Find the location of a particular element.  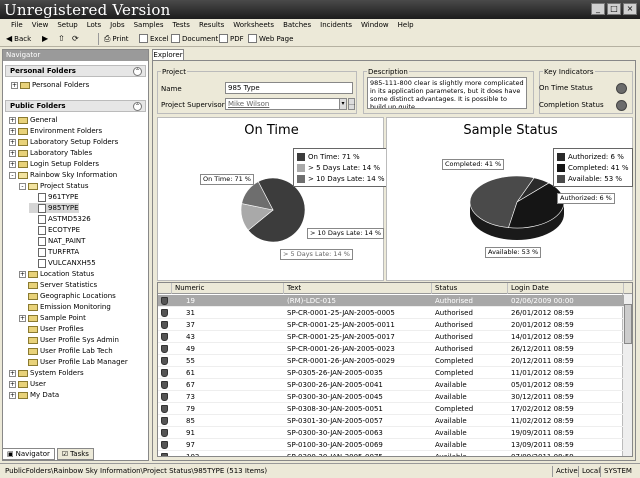

public-folders-header: Public Folders ⌃ is located at coordinates (75, 106).